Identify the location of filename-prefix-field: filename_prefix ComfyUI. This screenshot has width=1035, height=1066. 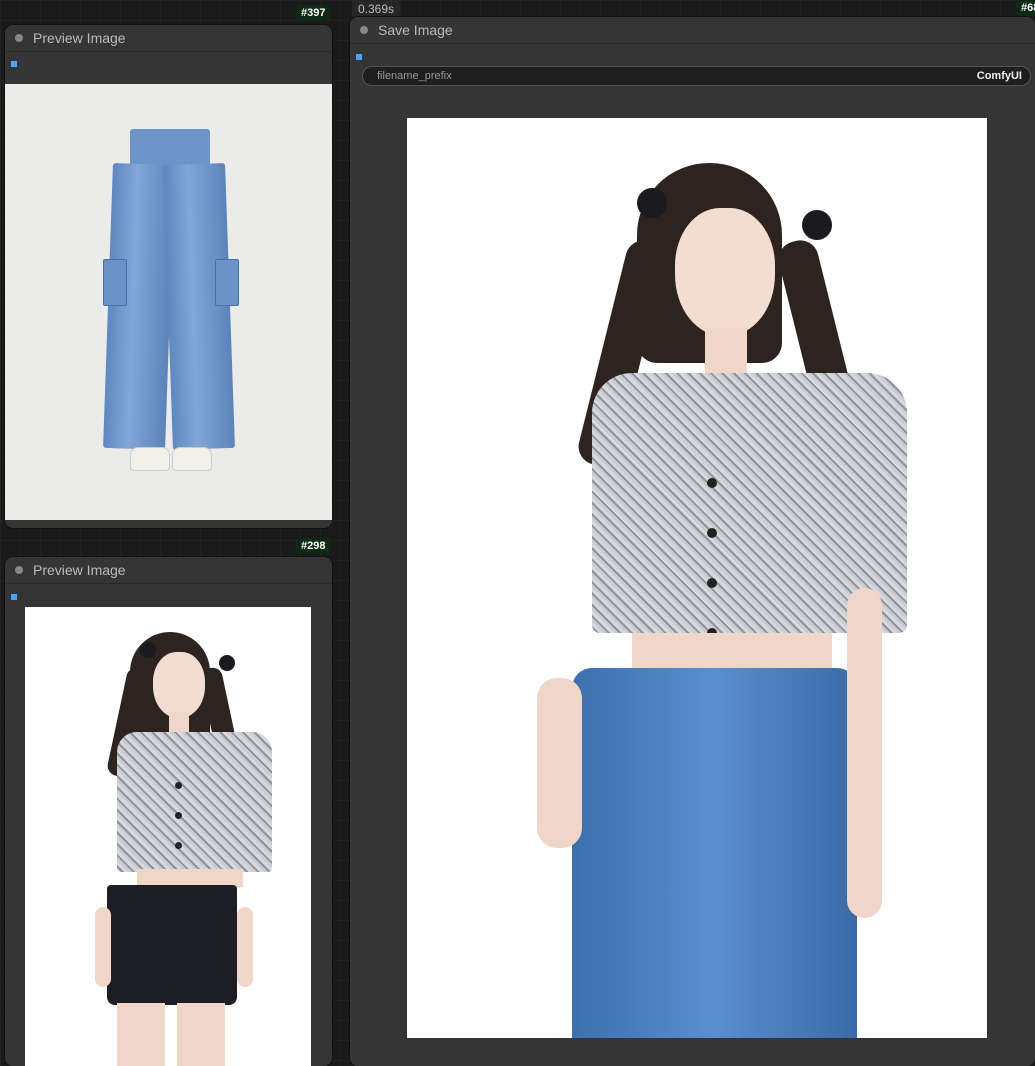
(696, 76).